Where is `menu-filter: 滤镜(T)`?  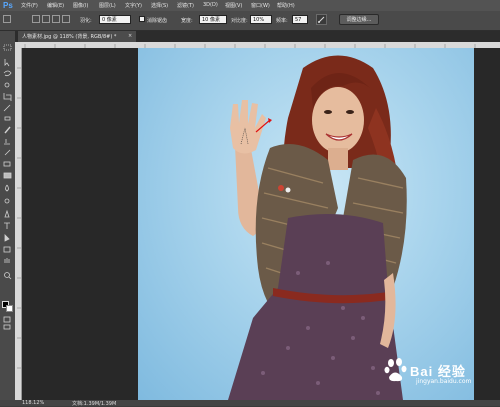 menu-filter: 滤镜(T) is located at coordinates (185, 5).